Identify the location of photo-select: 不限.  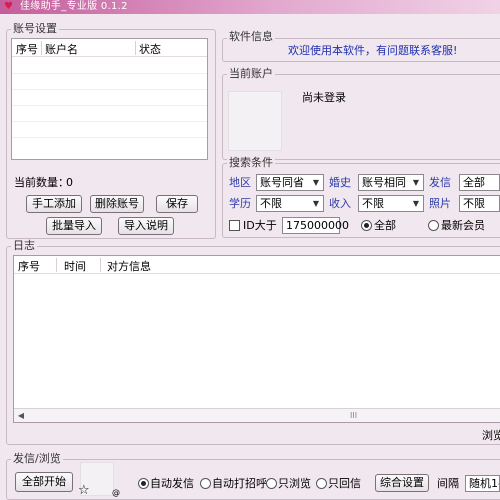
(479, 203).